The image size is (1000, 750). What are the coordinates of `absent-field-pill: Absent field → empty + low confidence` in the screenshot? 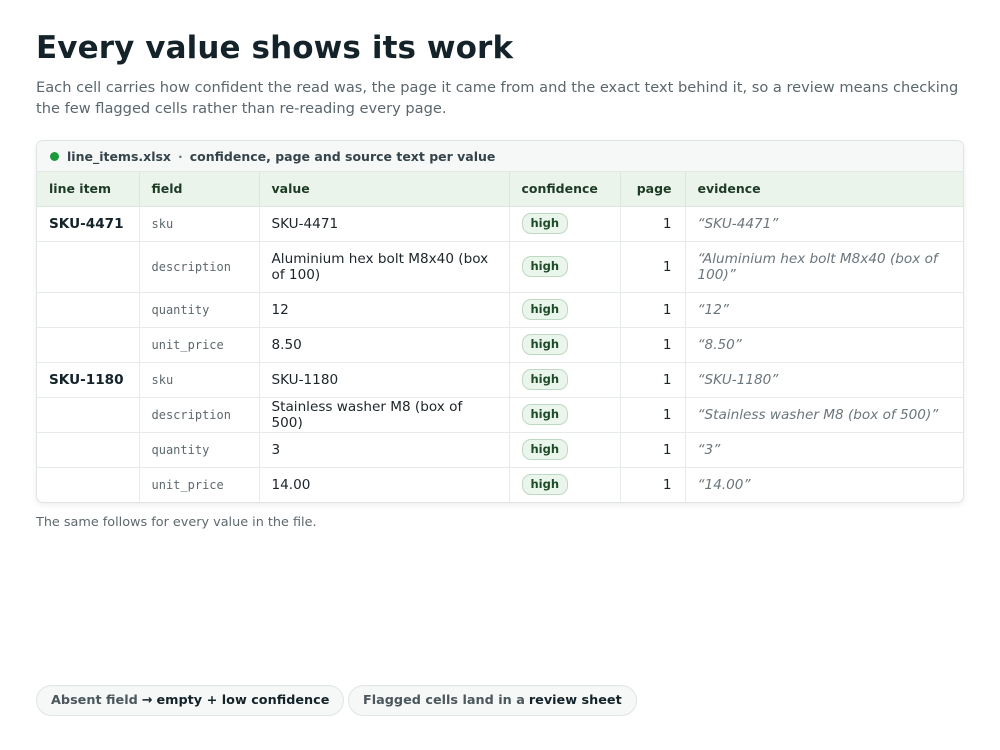 It's located at (190, 700).